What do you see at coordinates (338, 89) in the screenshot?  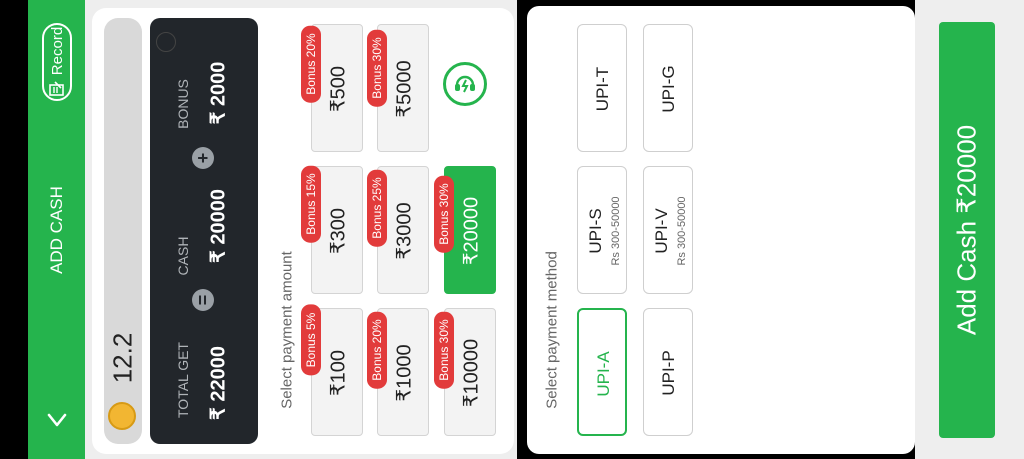 I see `amount-value: ₹500` at bounding box center [338, 89].